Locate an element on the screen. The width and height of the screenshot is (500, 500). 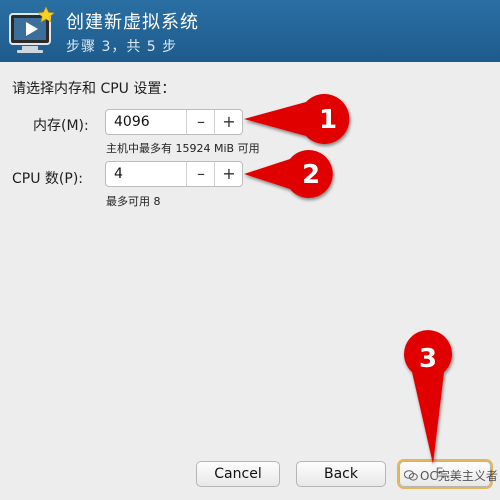
annotation-number-3: 3 is located at coordinates (428, 359).